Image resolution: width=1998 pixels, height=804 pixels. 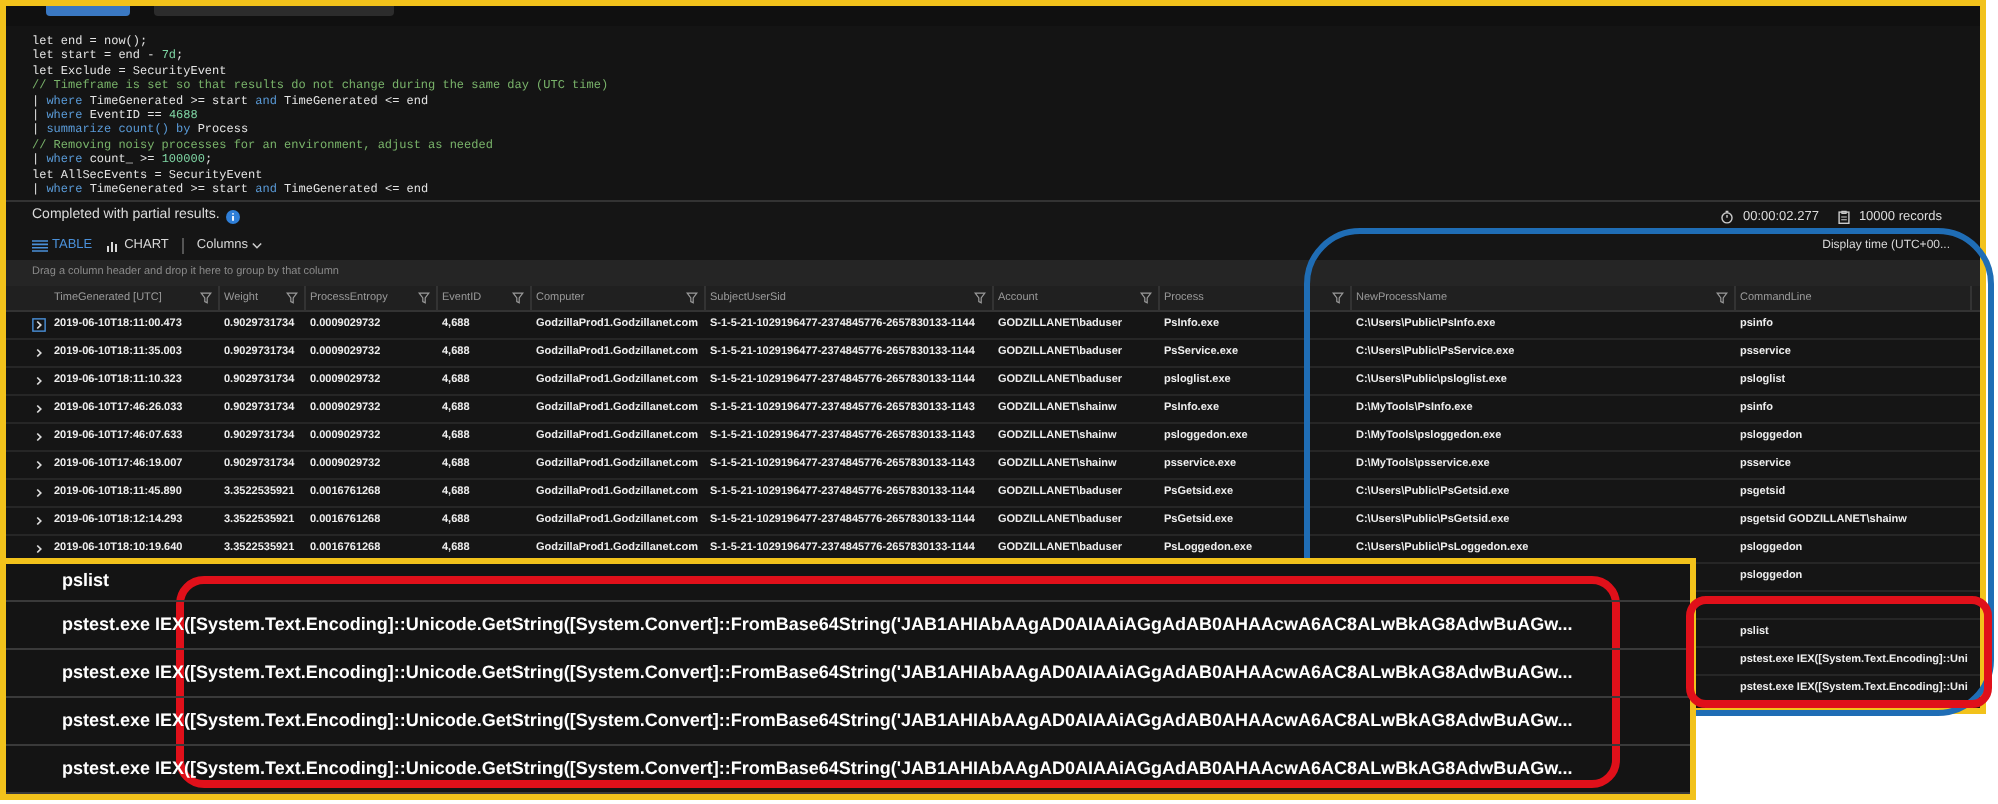 I want to click on stopwatch-icon, so click(x=1727, y=217).